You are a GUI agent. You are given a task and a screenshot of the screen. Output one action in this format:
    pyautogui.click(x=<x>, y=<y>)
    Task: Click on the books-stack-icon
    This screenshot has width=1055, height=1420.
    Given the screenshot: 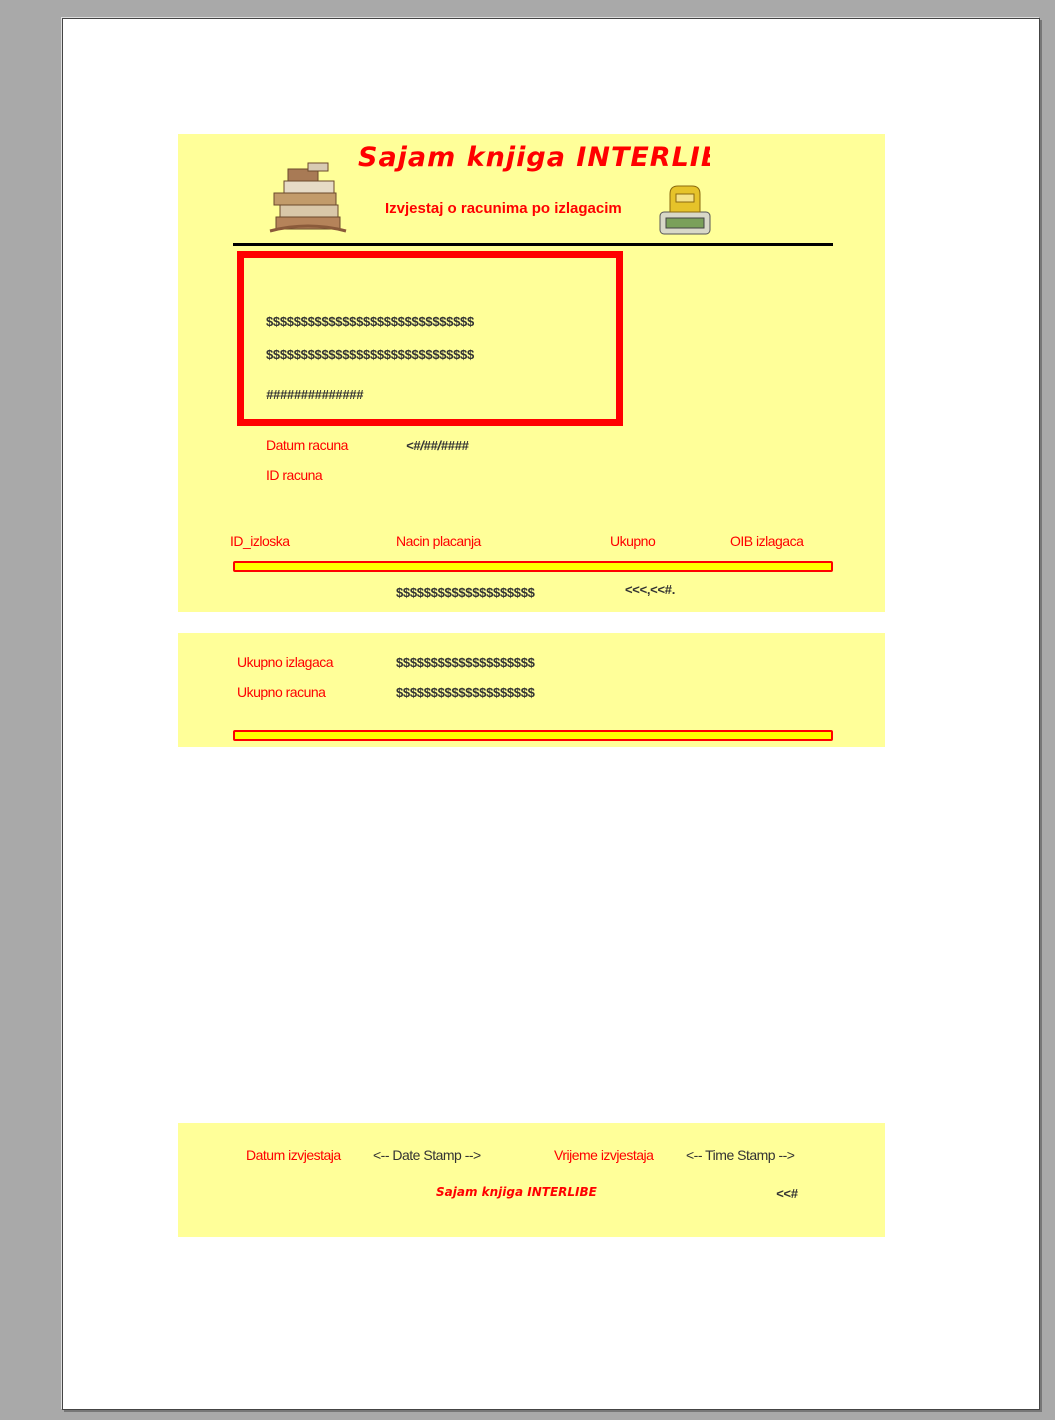 What is the action you would take?
    pyautogui.click(x=308, y=197)
    